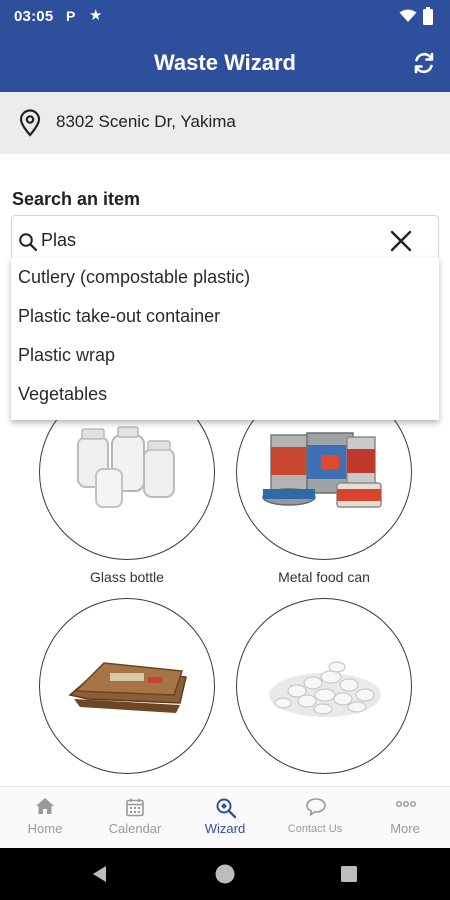 Image resolution: width=450 pixels, height=900 pixels. Describe the element at coordinates (135, 828) in the screenshot. I see `nav-label: Calendar` at that location.